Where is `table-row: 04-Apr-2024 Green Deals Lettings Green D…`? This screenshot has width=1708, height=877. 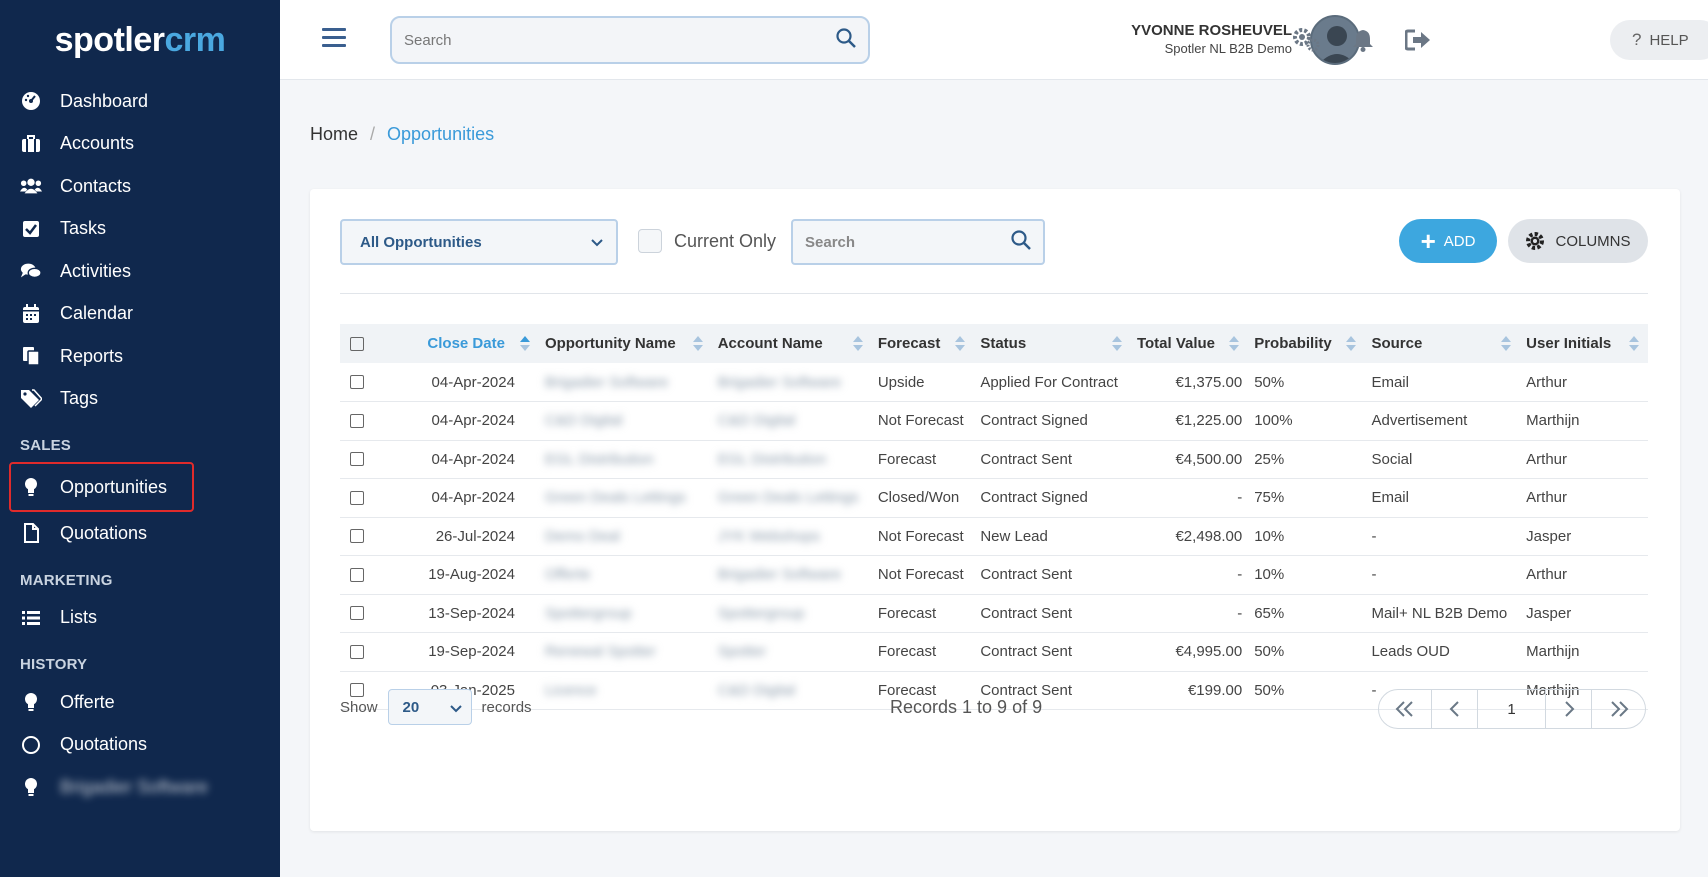 table-row: 04-Apr-2024 Green Deals Lettings Green D… is located at coordinates (994, 498).